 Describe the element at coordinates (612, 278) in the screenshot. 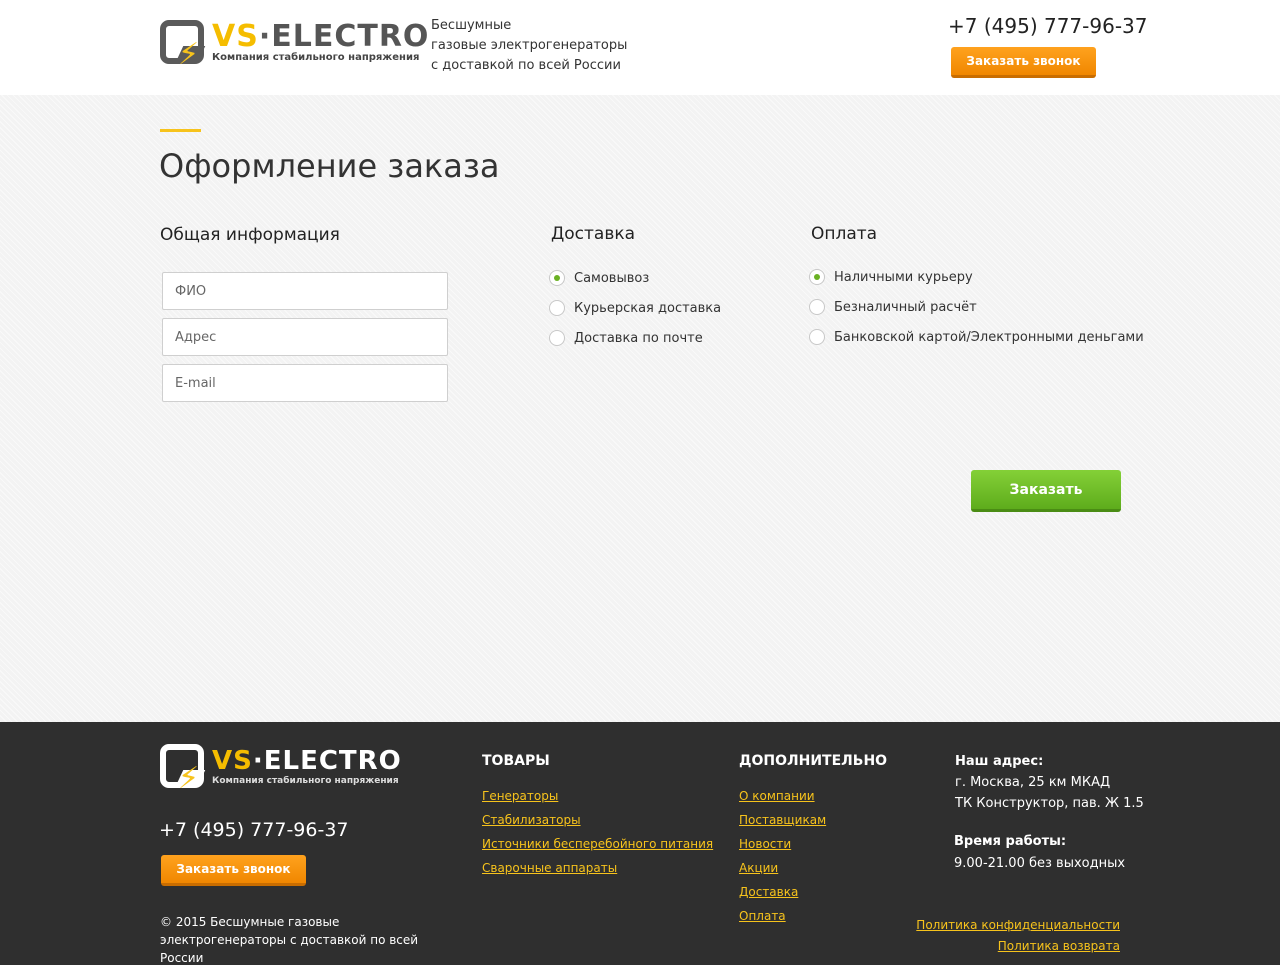

I see `radio-label: Самовывоз` at that location.